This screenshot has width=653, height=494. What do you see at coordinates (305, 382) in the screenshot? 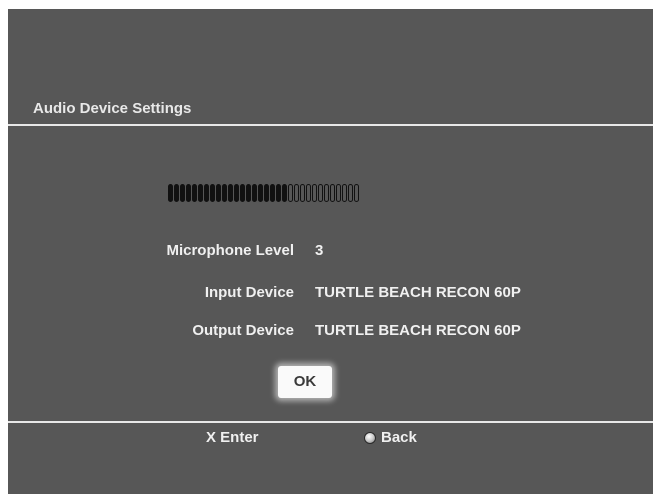
I see `ok-button: OK` at bounding box center [305, 382].